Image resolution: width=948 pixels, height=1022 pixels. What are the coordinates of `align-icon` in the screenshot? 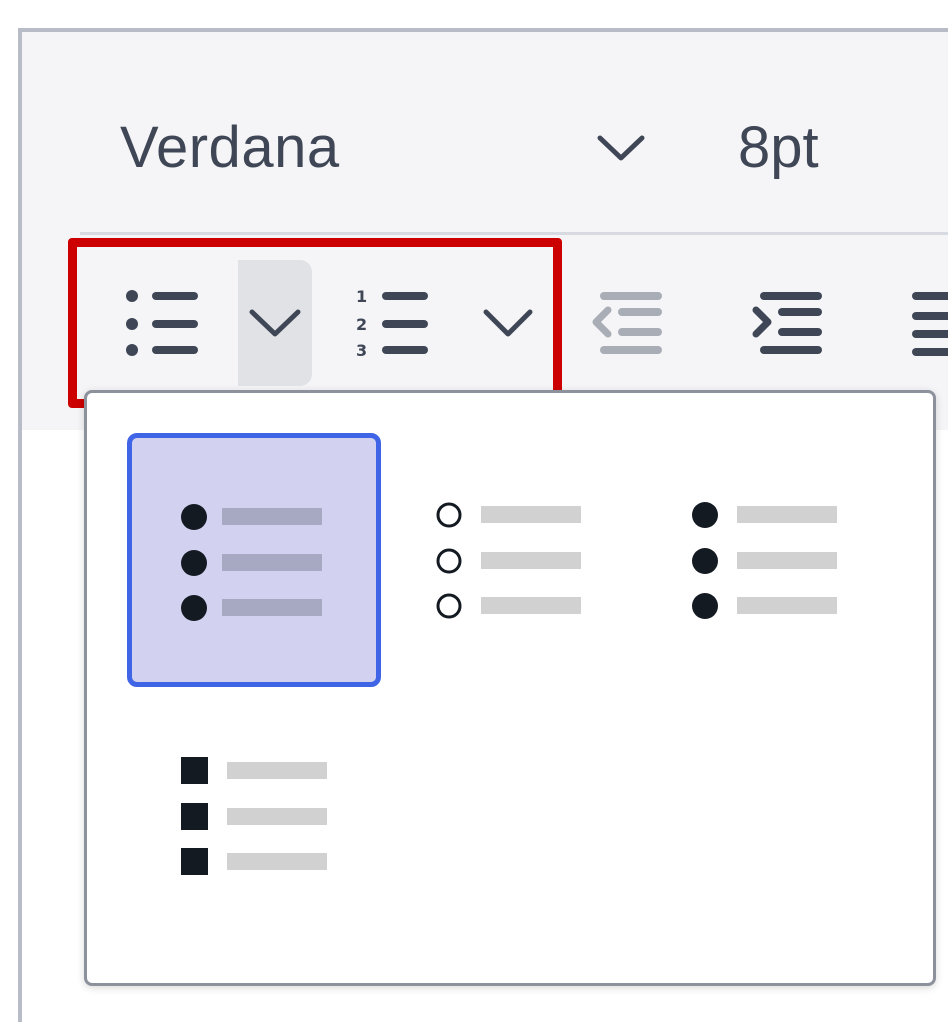 It's located at (930, 324).